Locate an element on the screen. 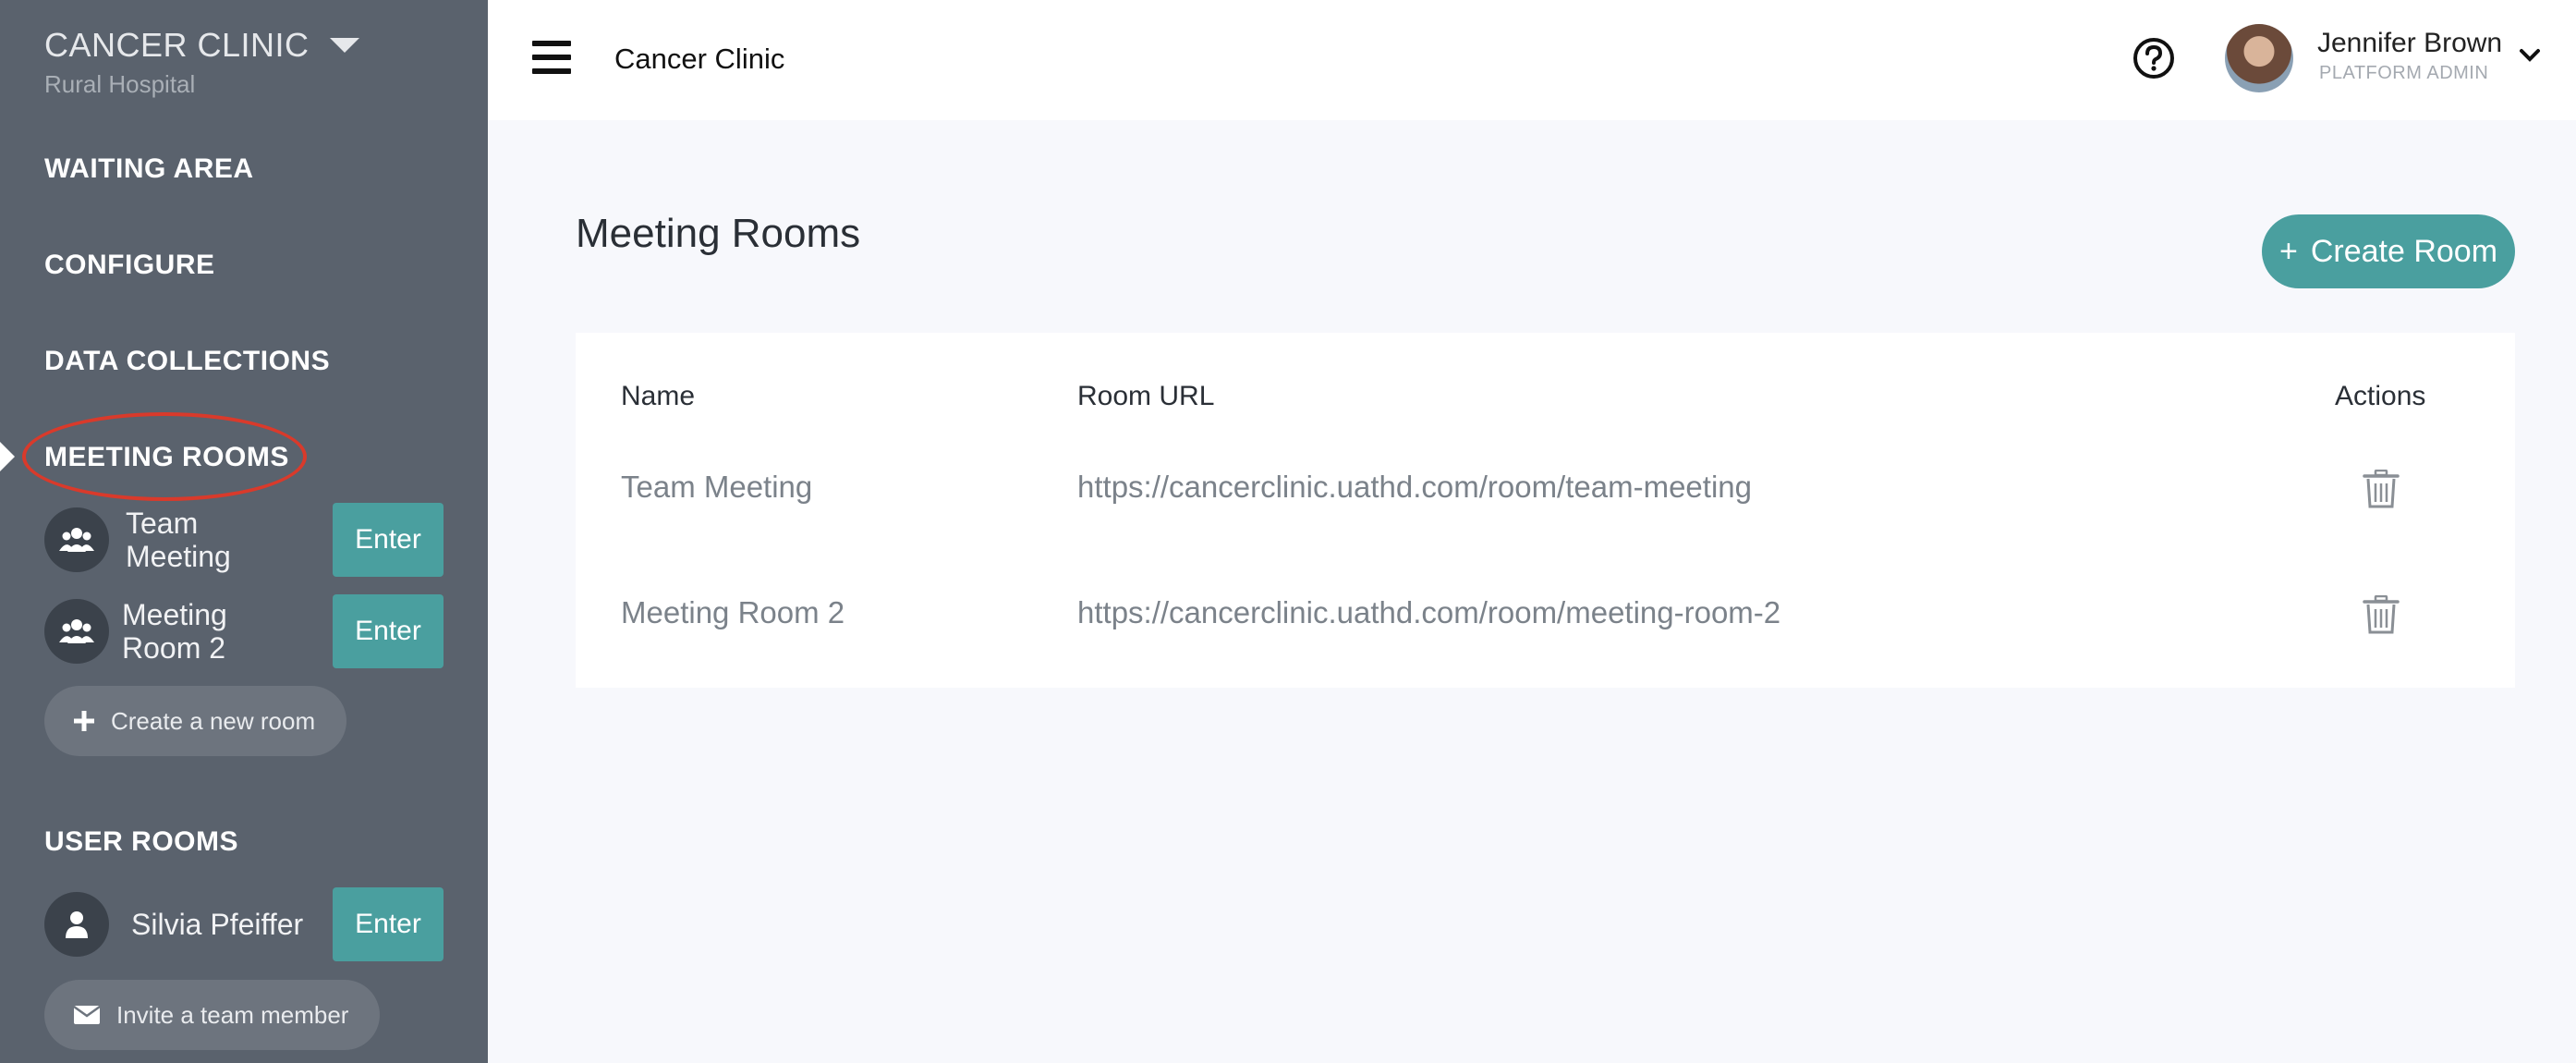  user-icon is located at coordinates (76, 924).